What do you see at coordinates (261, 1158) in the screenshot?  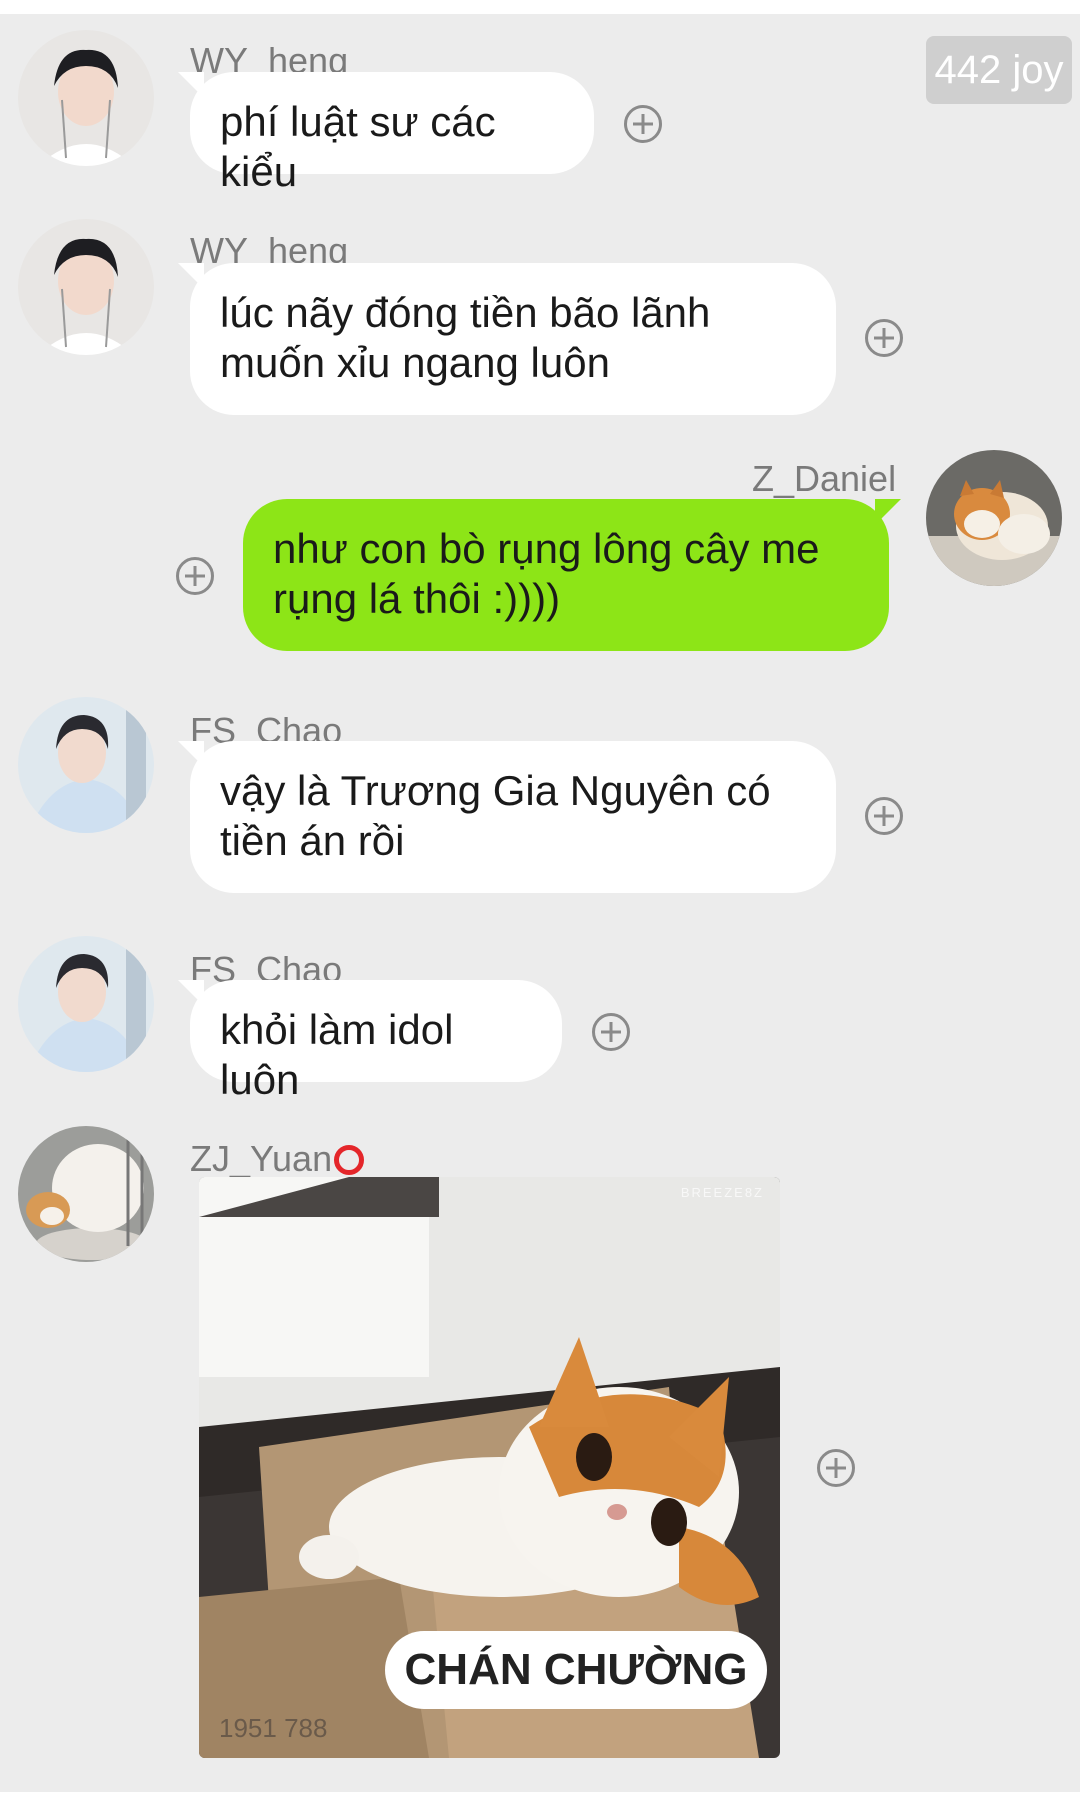 I see `sender-name-text: ZJ_Yuan` at bounding box center [261, 1158].